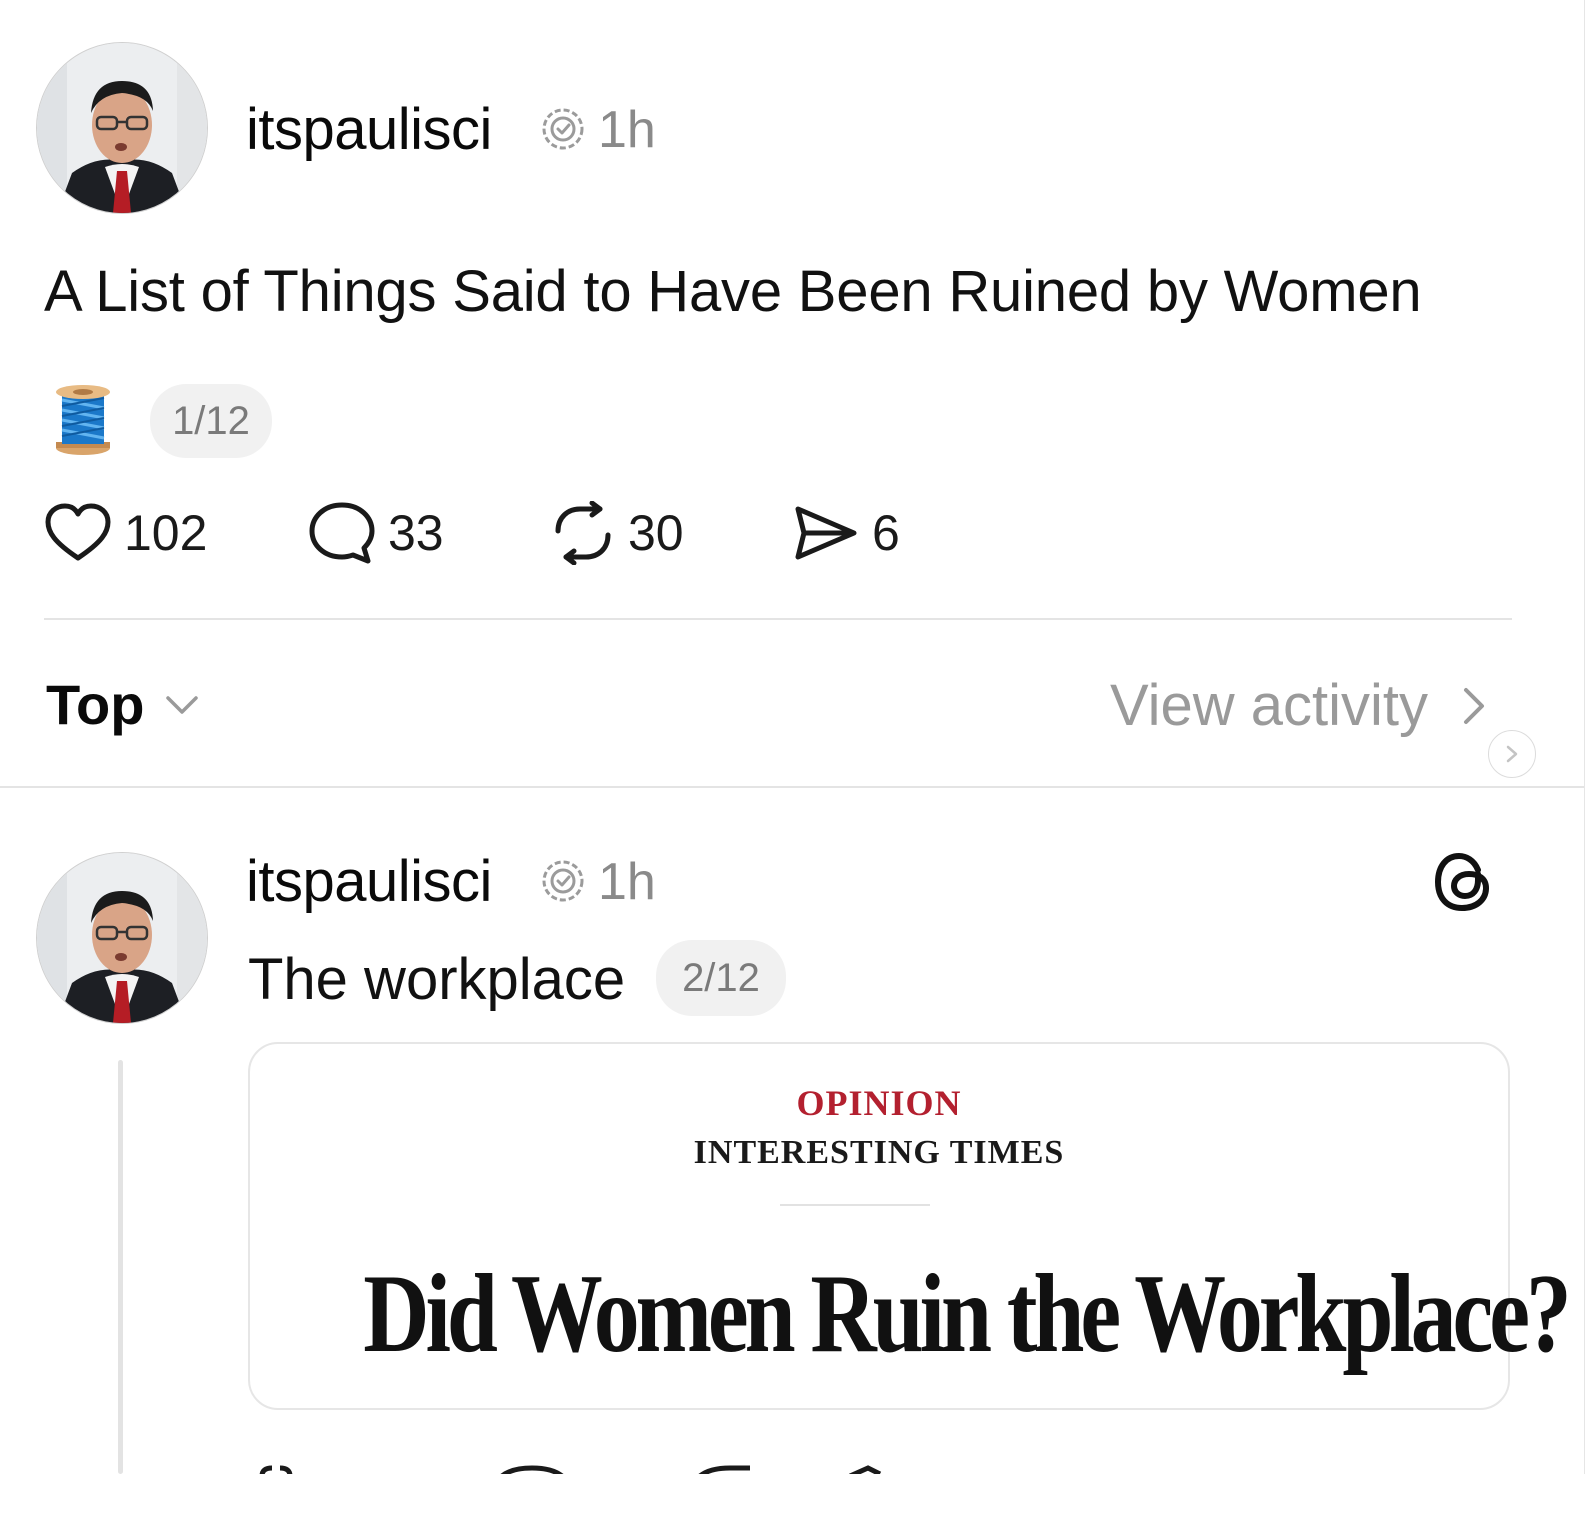 This screenshot has height=1524, width=1592. Describe the element at coordinates (166, 533) in the screenshot. I see `like-count: 102` at that location.